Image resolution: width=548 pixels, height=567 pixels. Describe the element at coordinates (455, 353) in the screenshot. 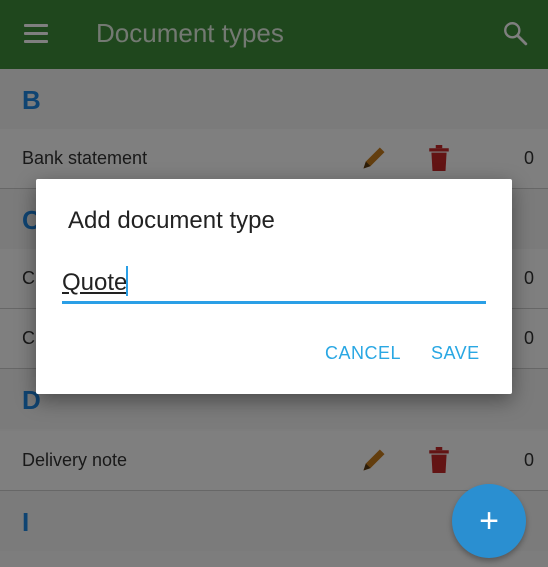

I see `save-button: SAVE` at that location.